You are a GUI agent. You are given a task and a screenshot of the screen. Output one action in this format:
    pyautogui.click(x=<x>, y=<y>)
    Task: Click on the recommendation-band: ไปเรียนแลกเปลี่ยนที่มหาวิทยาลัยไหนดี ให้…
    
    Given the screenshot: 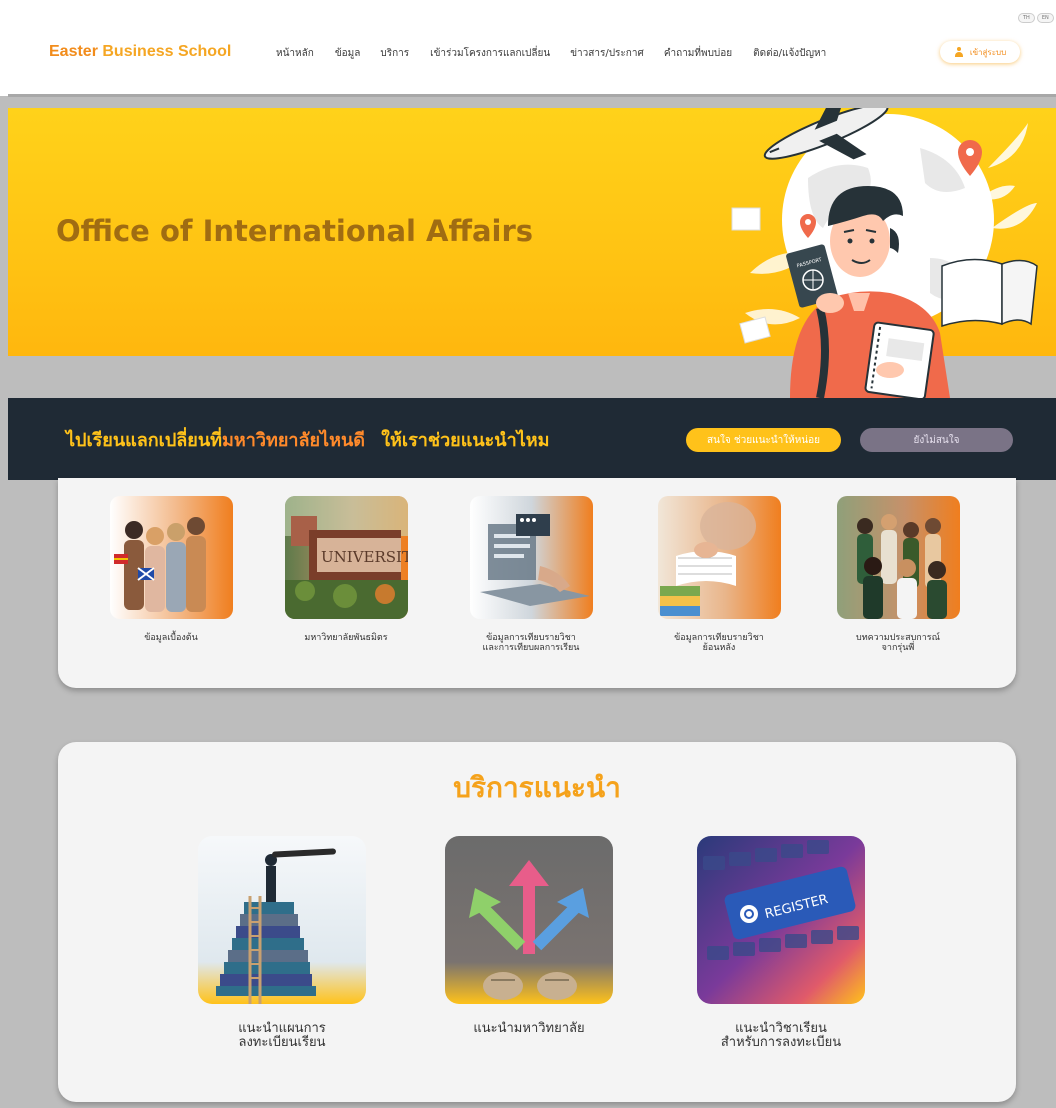 What is the action you would take?
    pyautogui.click(x=532, y=439)
    